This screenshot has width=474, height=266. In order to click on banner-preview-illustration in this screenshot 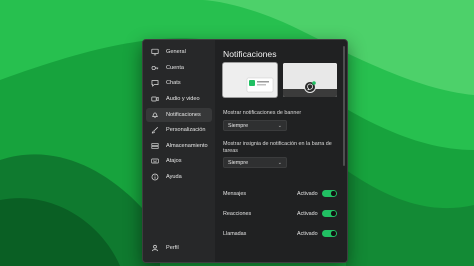, I will do `click(250, 80)`.